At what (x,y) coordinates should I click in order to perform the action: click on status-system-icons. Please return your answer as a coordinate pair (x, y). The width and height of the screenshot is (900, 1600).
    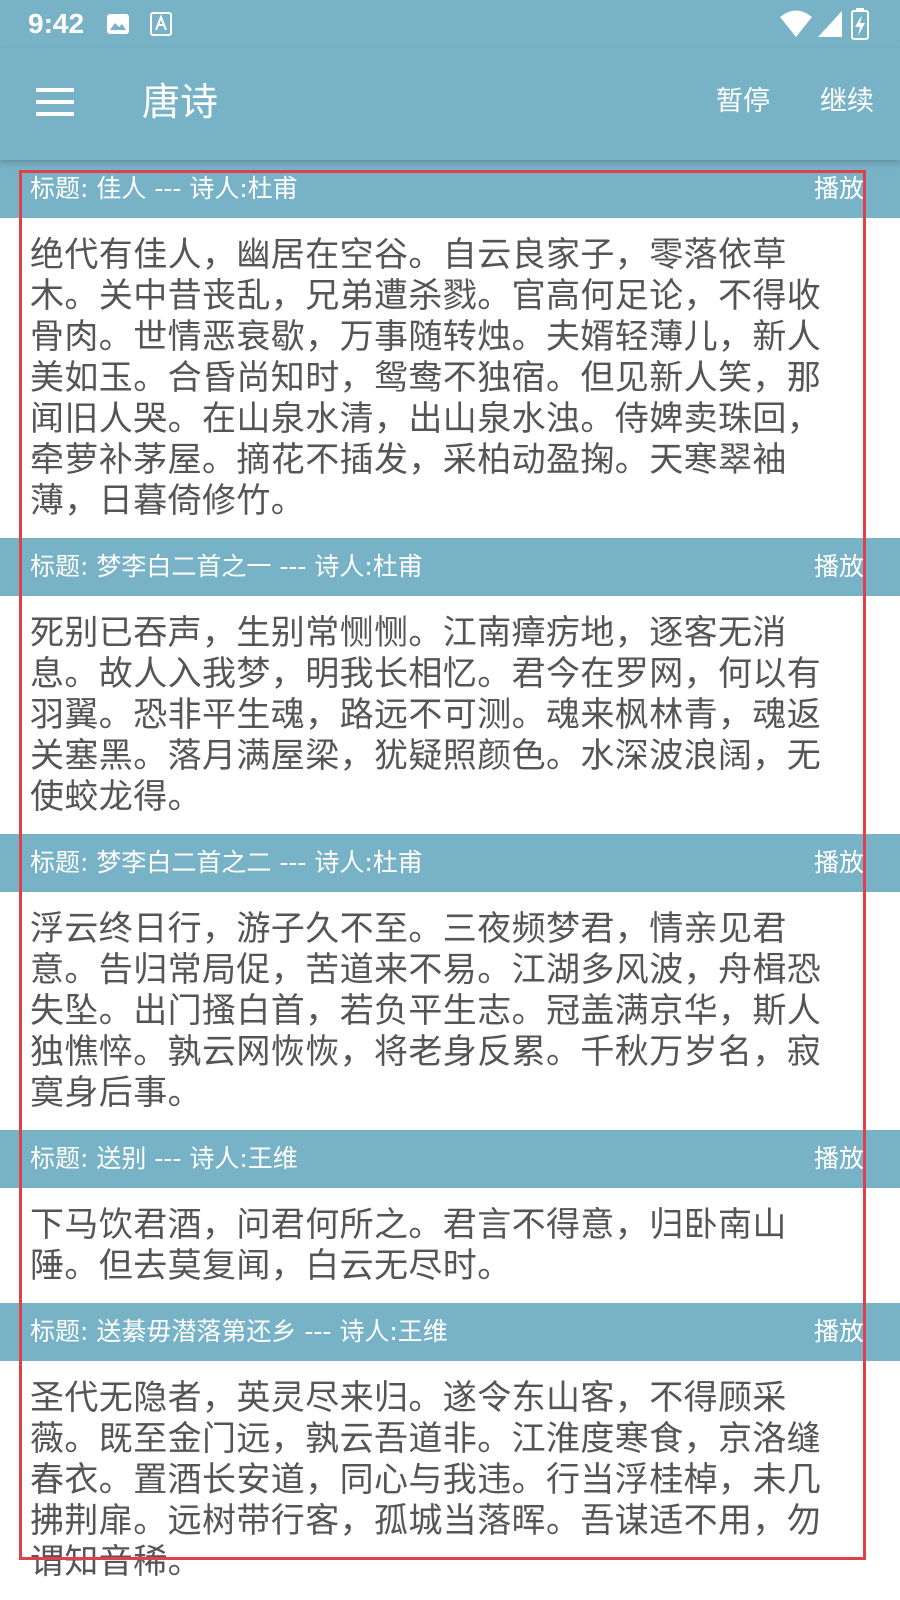
    Looking at the image, I should click on (824, 24).